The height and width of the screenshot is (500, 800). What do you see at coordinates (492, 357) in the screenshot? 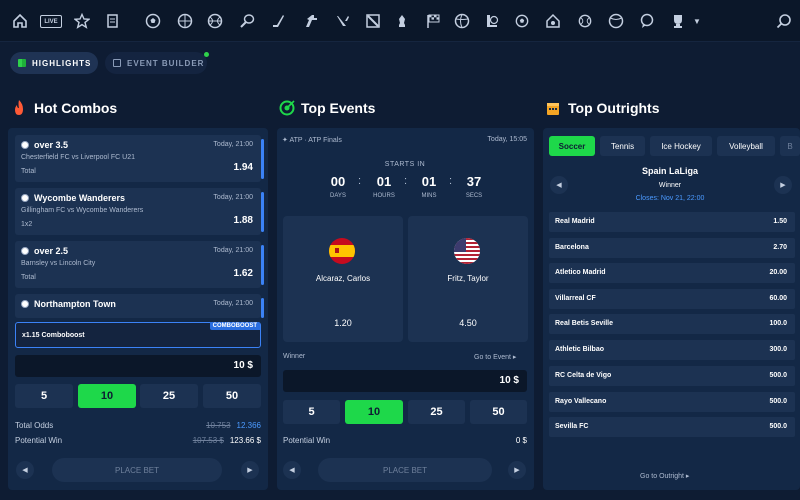
I see `go-to-event-label: Go to Event` at bounding box center [492, 357].